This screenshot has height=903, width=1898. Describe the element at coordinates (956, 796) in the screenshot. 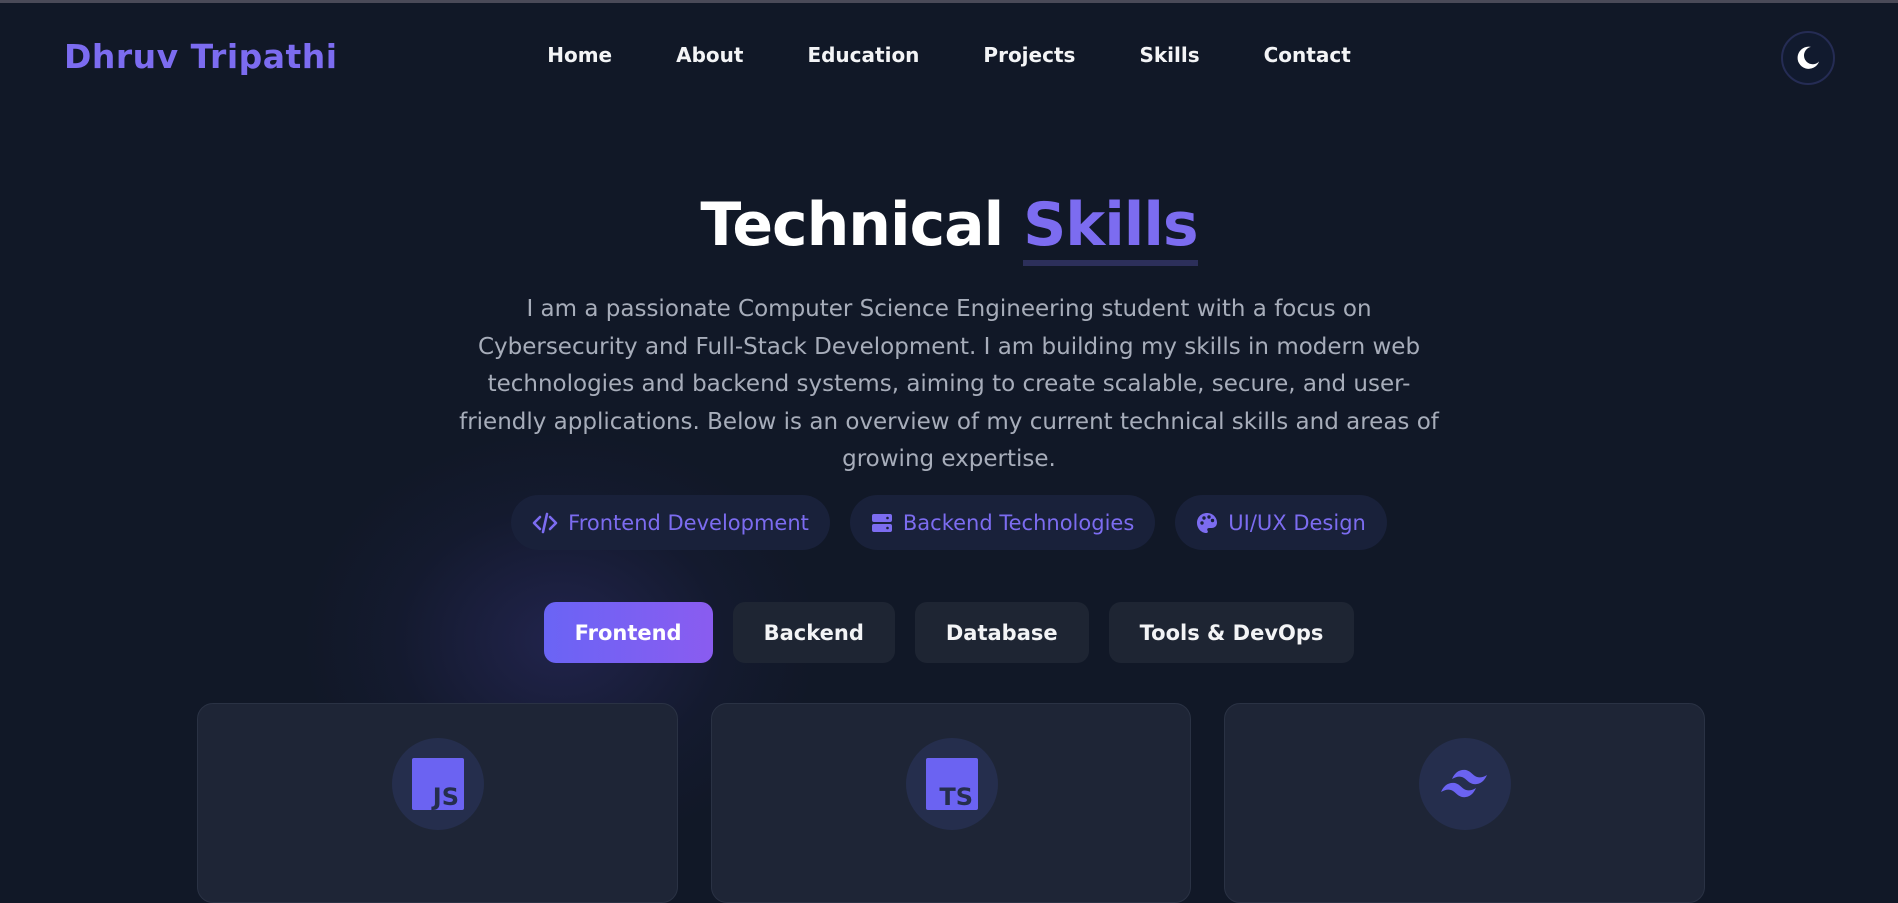

I see `ts-badge-text: TS` at that location.